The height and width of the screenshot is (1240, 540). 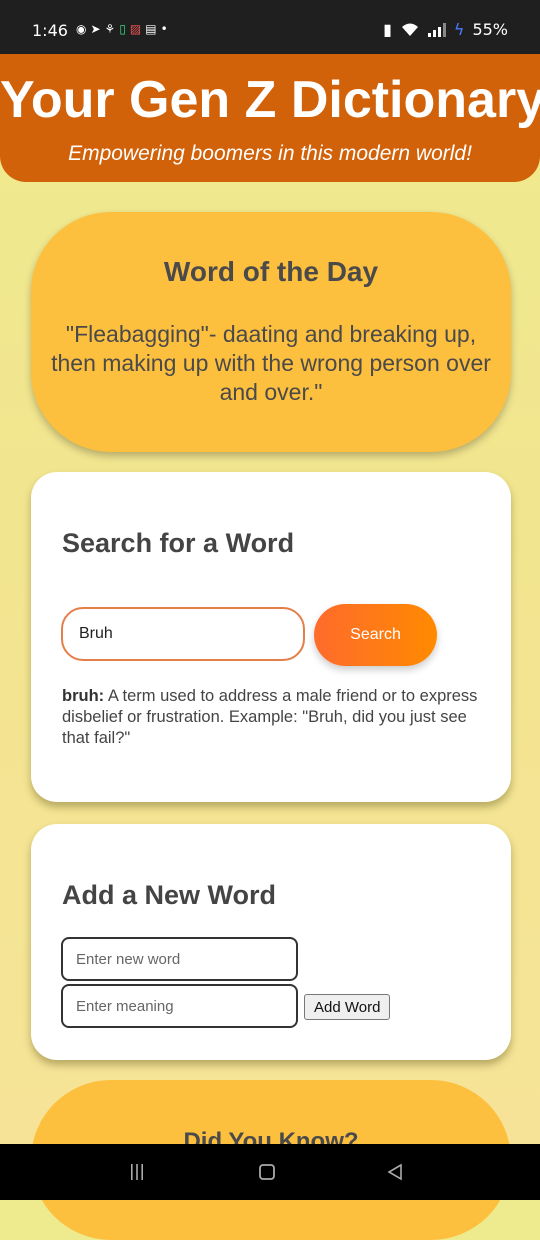 I want to click on navigation-bar, so click(x=270, y=1172).